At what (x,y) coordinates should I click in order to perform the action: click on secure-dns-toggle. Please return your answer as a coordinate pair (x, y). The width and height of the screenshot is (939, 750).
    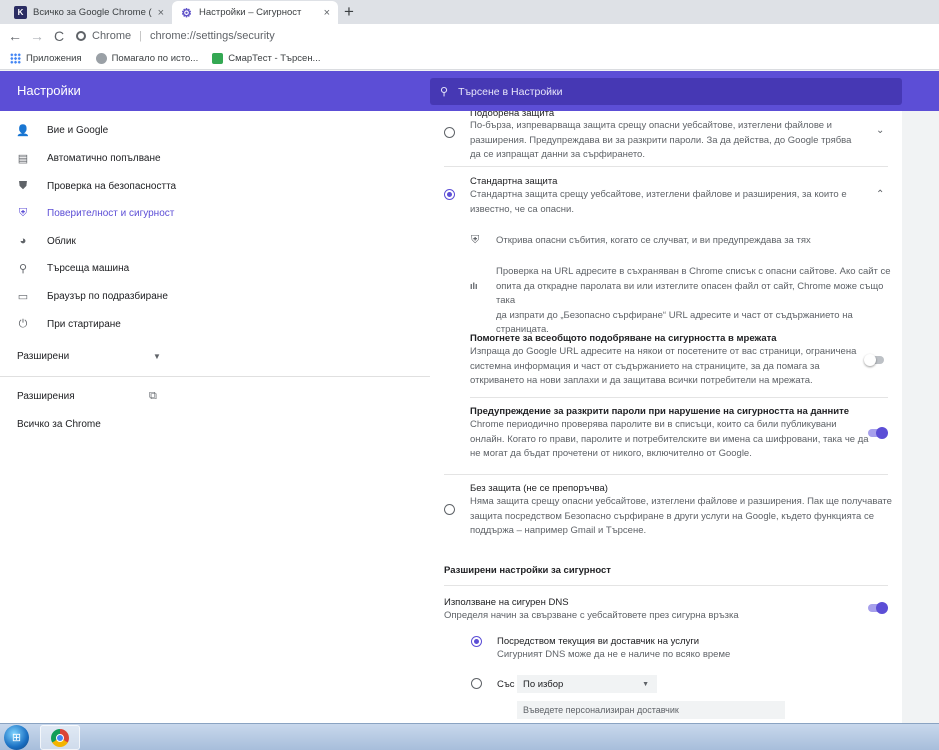
    Looking at the image, I should click on (877, 608).